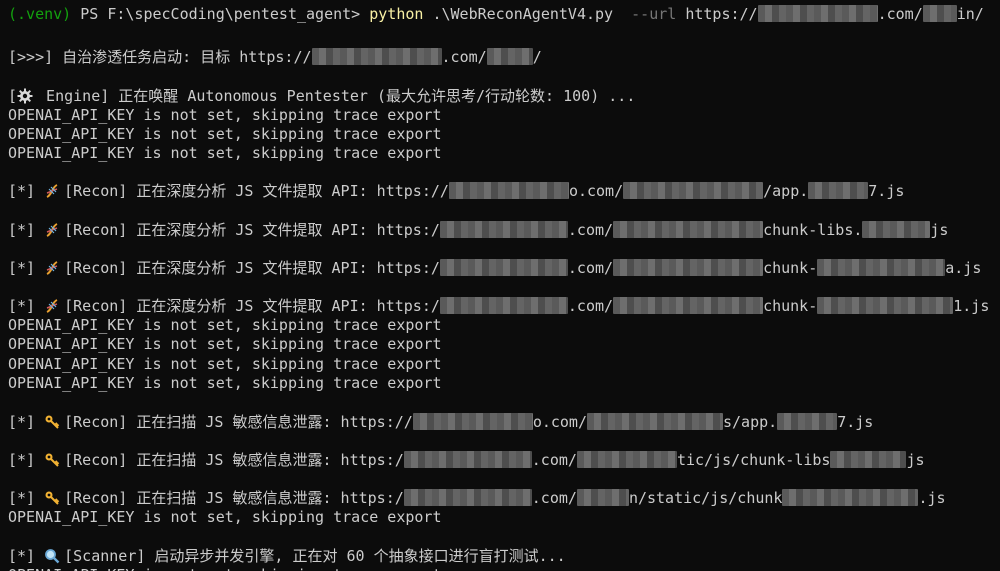 Image resolution: width=1000 pixels, height=571 pixels. Describe the element at coordinates (753, 460) in the screenshot. I see `recon-url-tail: tic/js/chunk-libs` at that location.